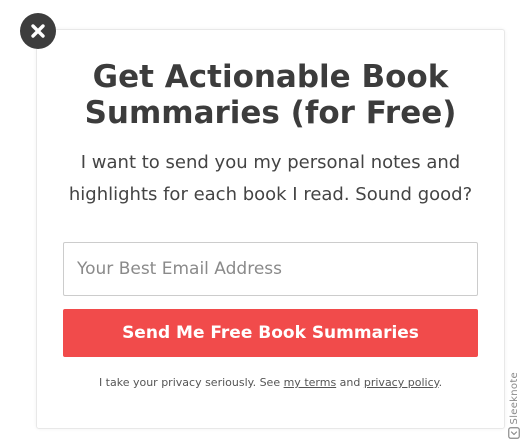  What do you see at coordinates (401, 382) in the screenshot?
I see `privacy-policy-link: privacy policy` at bounding box center [401, 382].